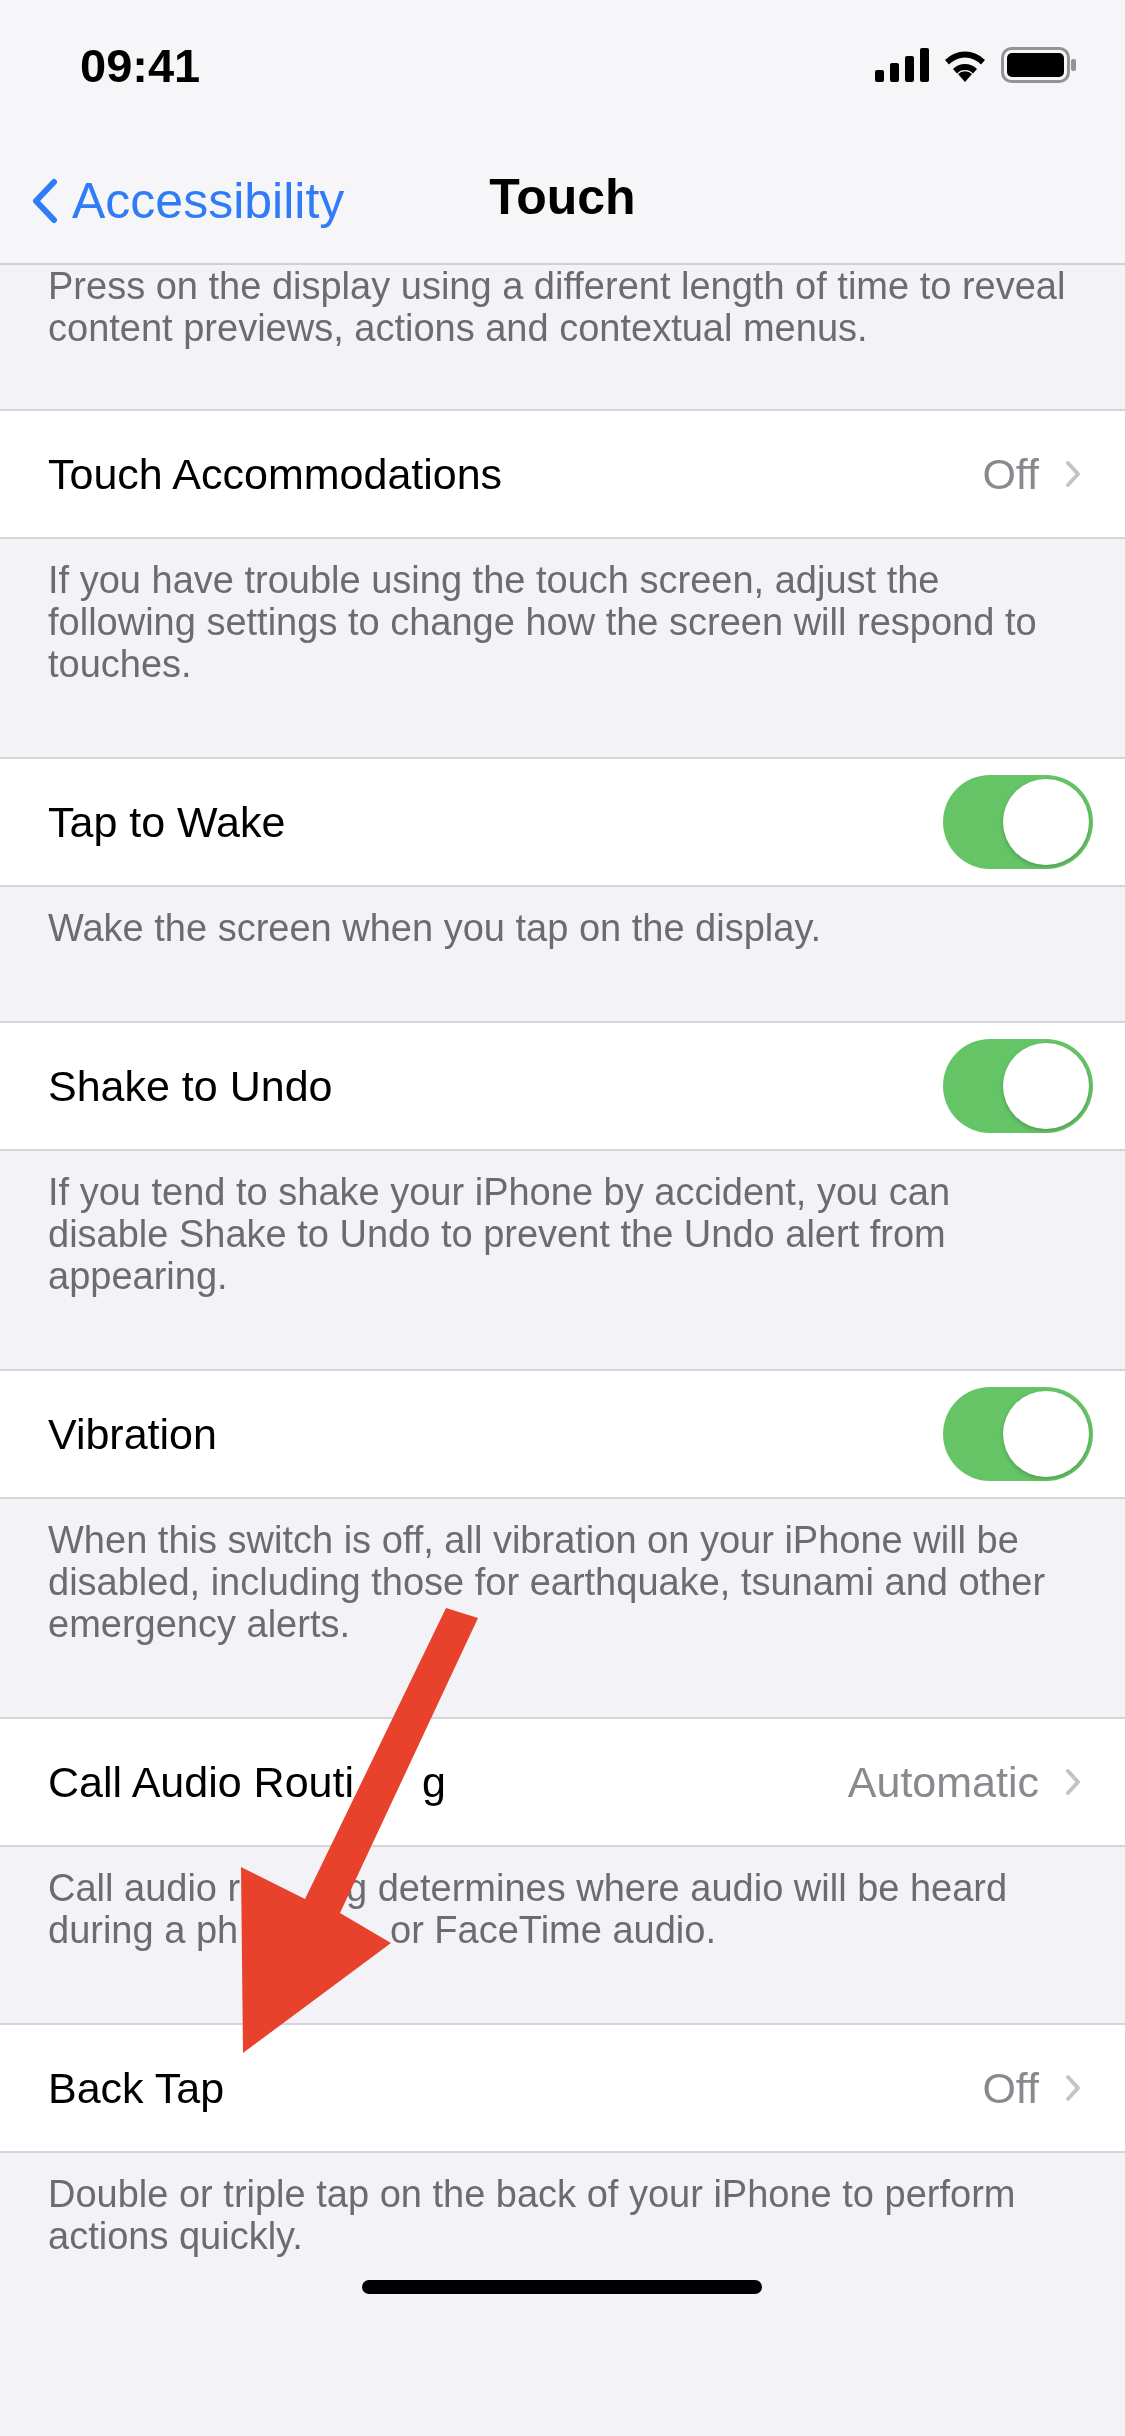 The image size is (1125, 2436). What do you see at coordinates (562, 196) in the screenshot?
I see `page-title: Touch` at bounding box center [562, 196].